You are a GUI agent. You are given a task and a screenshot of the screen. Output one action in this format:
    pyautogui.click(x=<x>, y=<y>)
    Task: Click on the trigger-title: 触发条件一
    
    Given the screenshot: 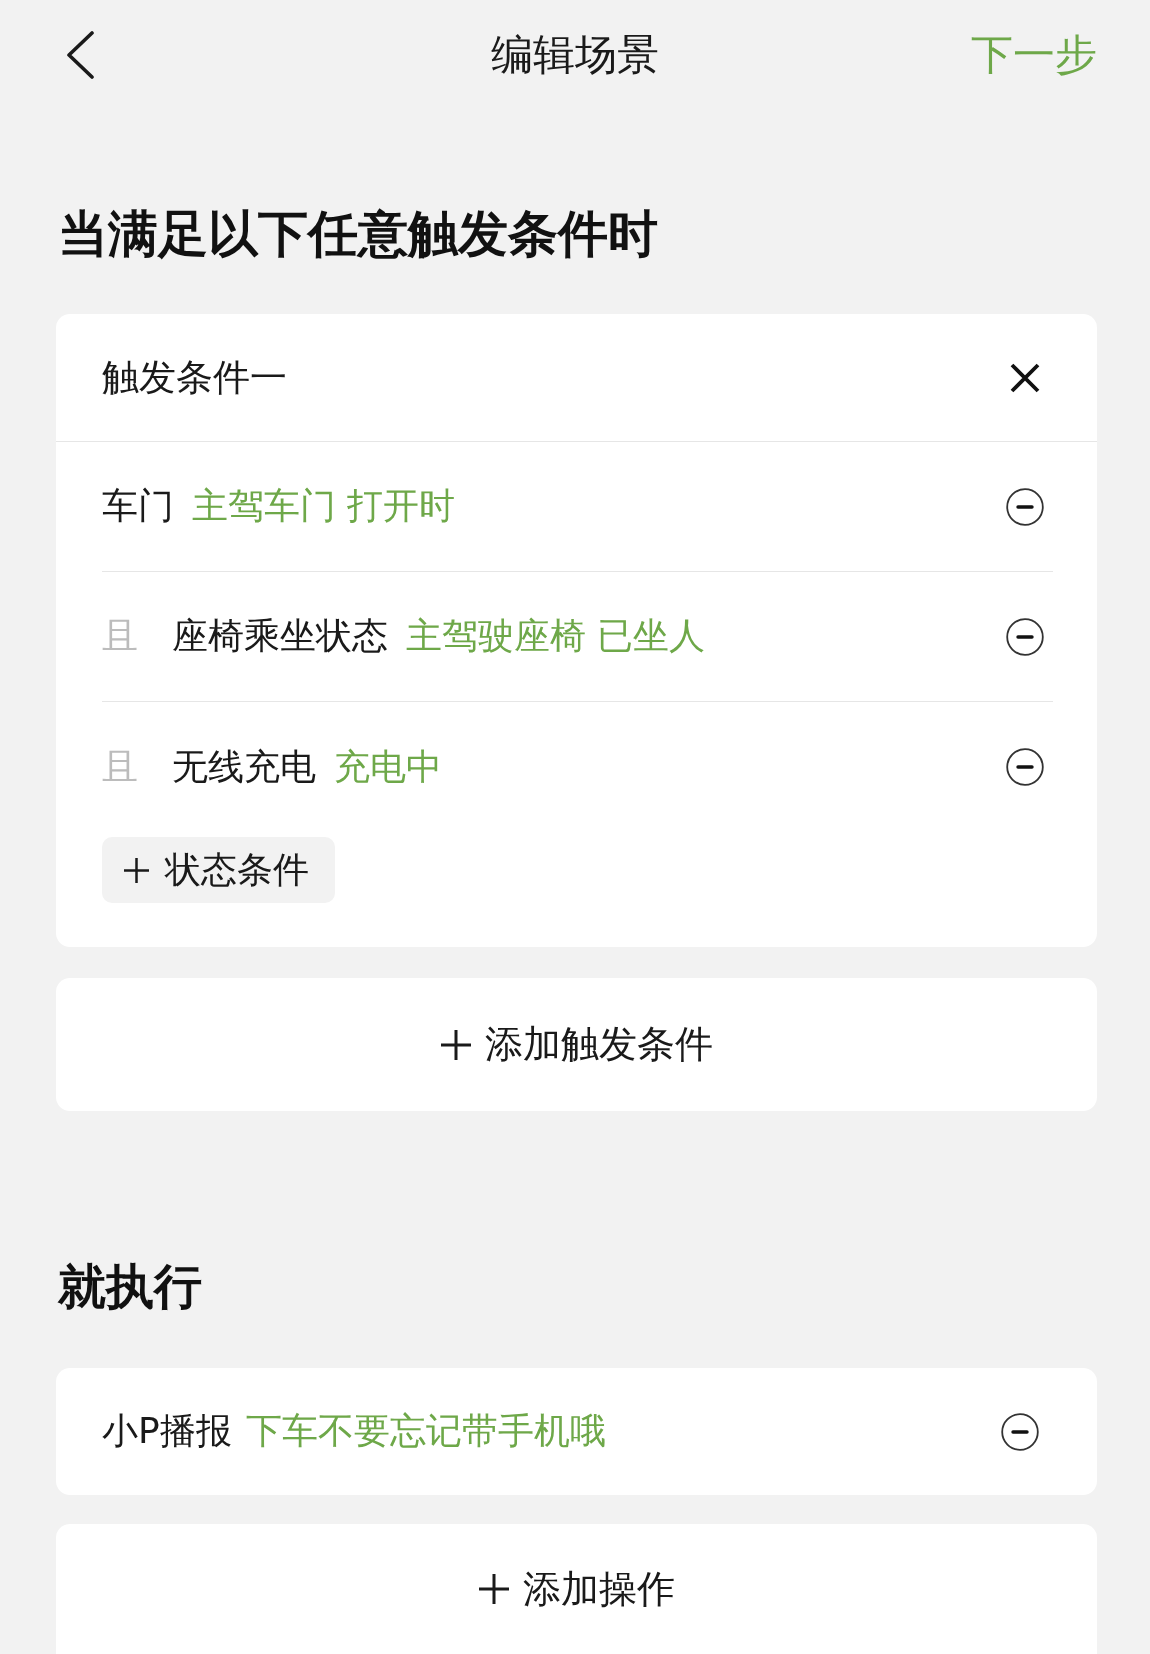 What is the action you would take?
    pyautogui.click(x=194, y=377)
    